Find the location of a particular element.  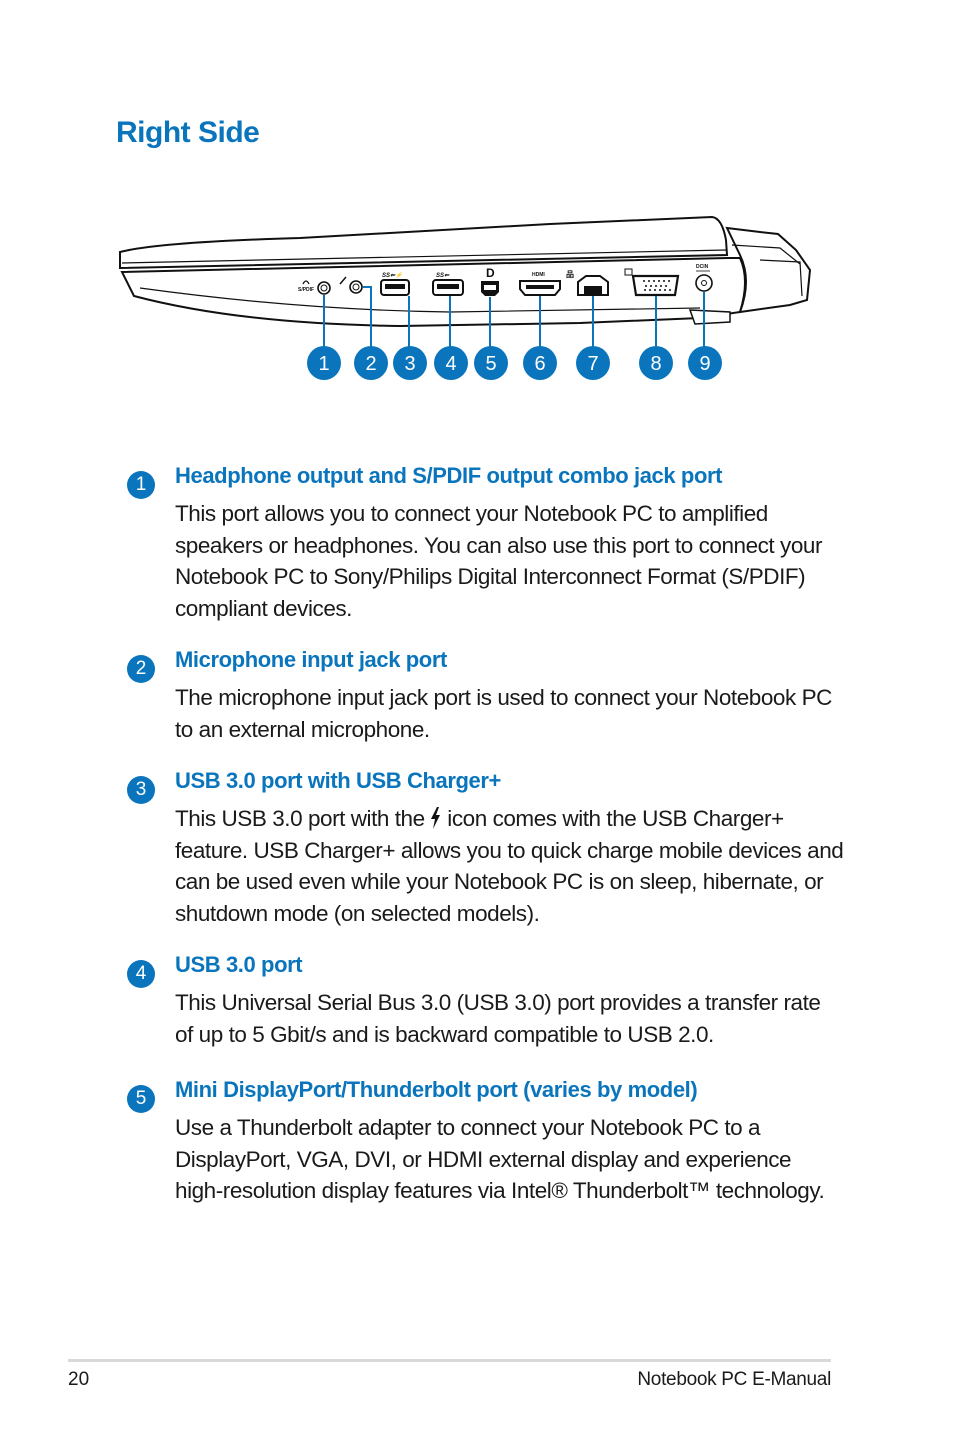

network-icon: 品 is located at coordinates (570, 274).